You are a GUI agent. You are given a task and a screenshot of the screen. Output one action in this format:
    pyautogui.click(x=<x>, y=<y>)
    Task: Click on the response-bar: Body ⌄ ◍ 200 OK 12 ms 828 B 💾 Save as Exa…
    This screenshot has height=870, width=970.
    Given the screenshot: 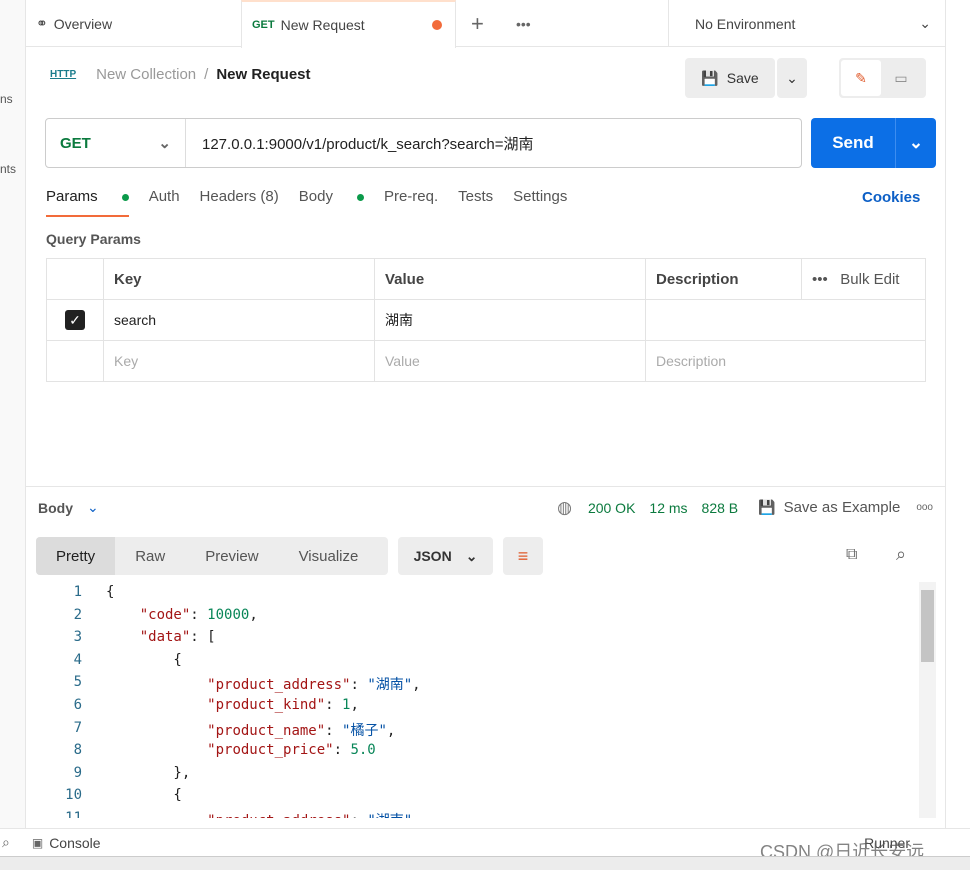 What is the action you would take?
    pyautogui.click(x=485, y=507)
    